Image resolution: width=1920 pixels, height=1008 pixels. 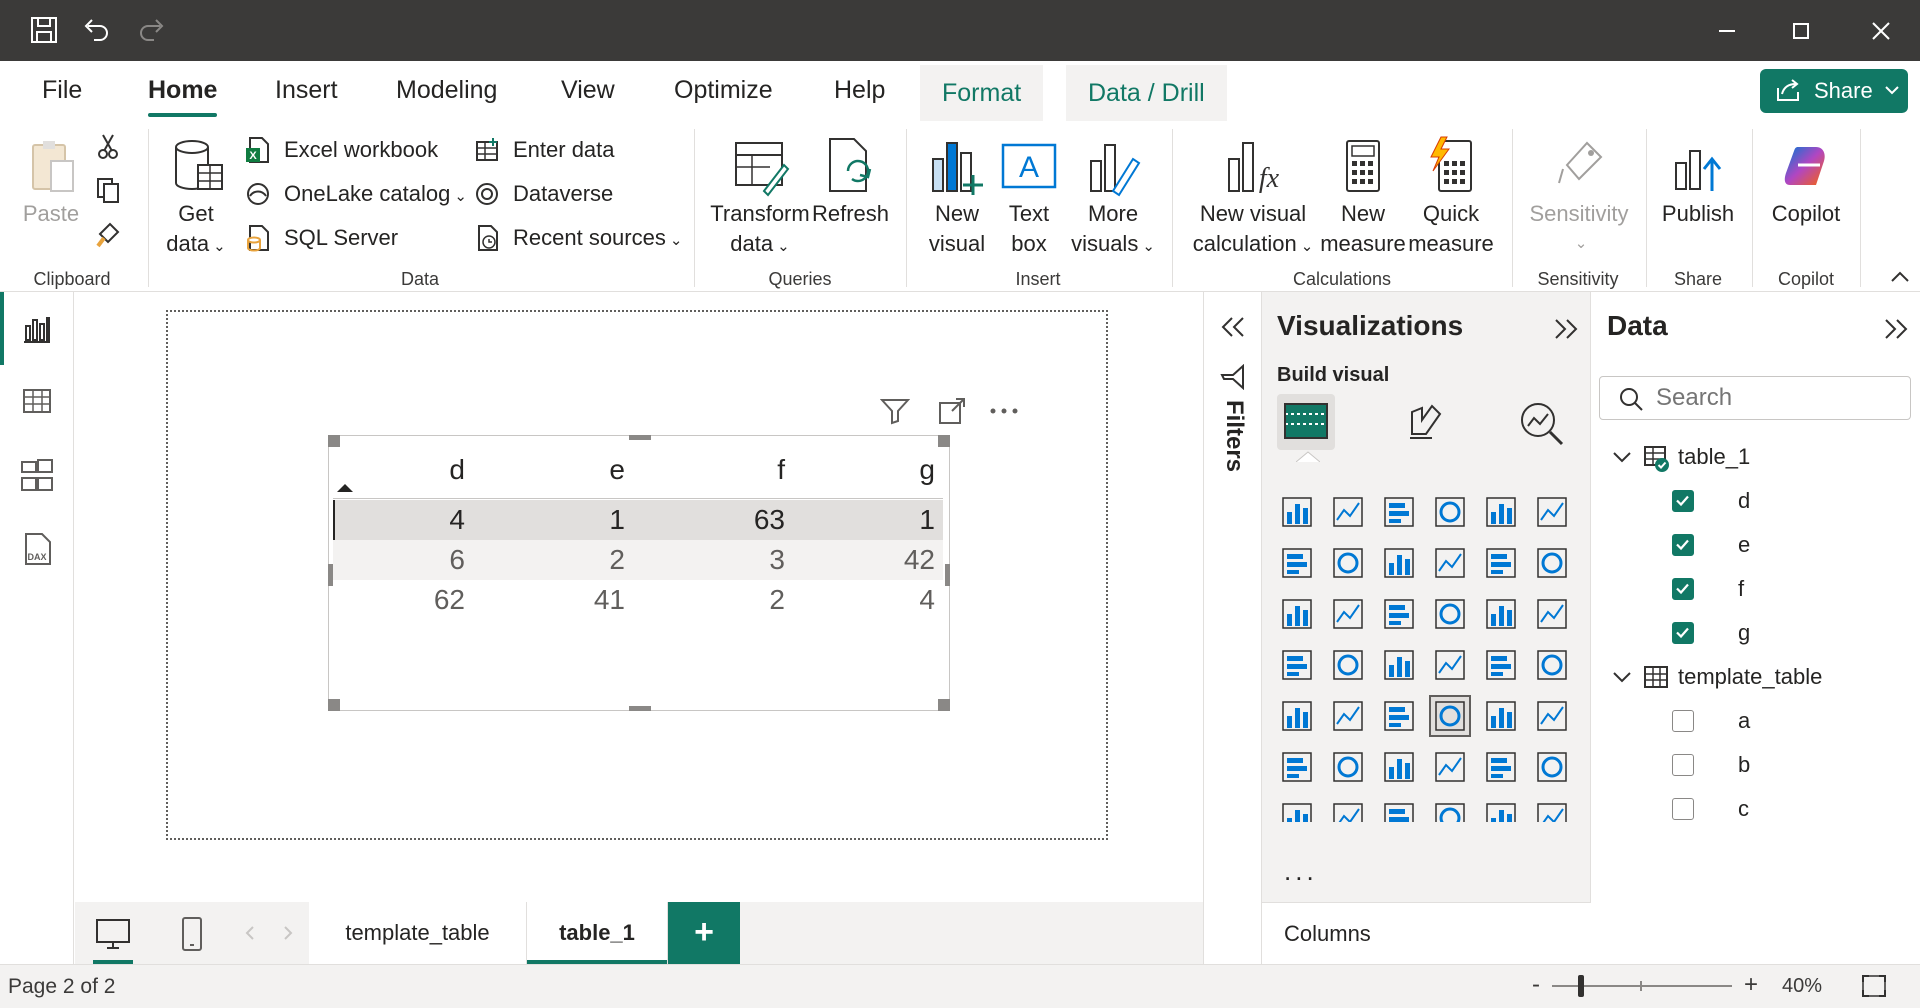 I want to click on dataverse-button: Dataverse, so click(x=553, y=194).